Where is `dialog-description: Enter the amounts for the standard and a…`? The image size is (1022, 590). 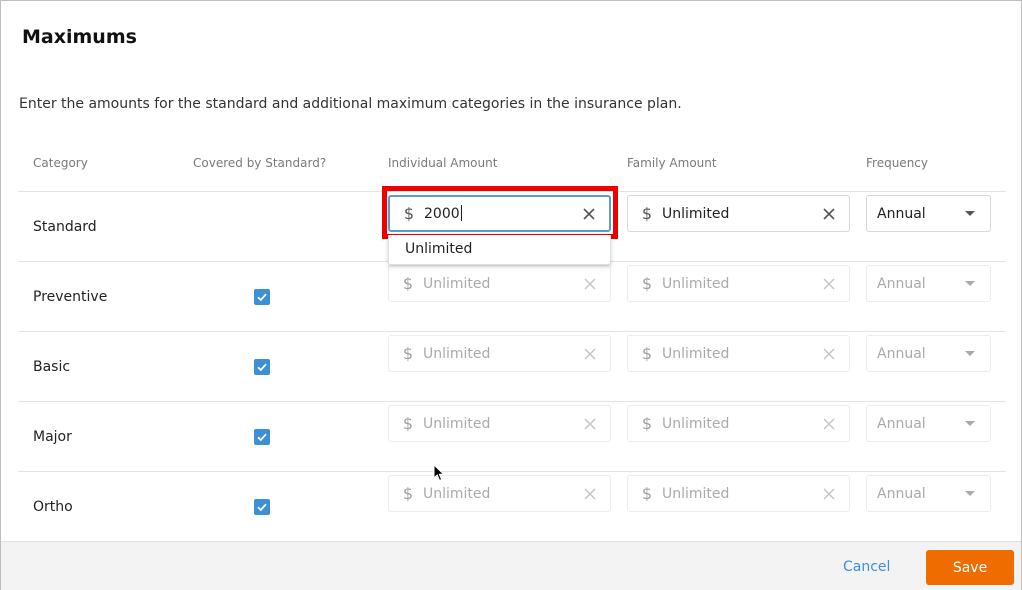
dialog-description: Enter the amounts for the standard and a… is located at coordinates (350, 104).